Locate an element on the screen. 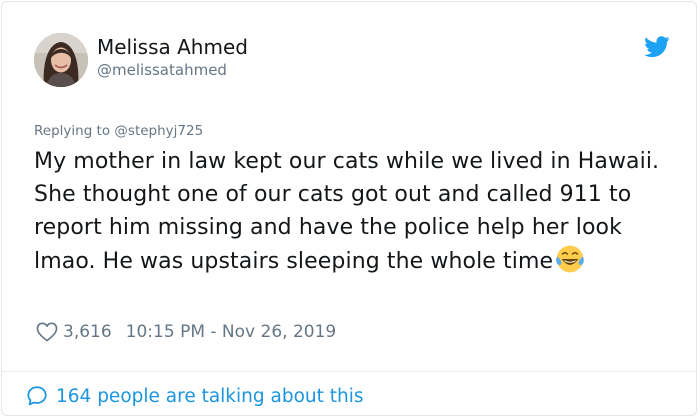 Image resolution: width=700 pixels, height=419 pixels. display-name: Melissa Ahmed is located at coordinates (172, 47).